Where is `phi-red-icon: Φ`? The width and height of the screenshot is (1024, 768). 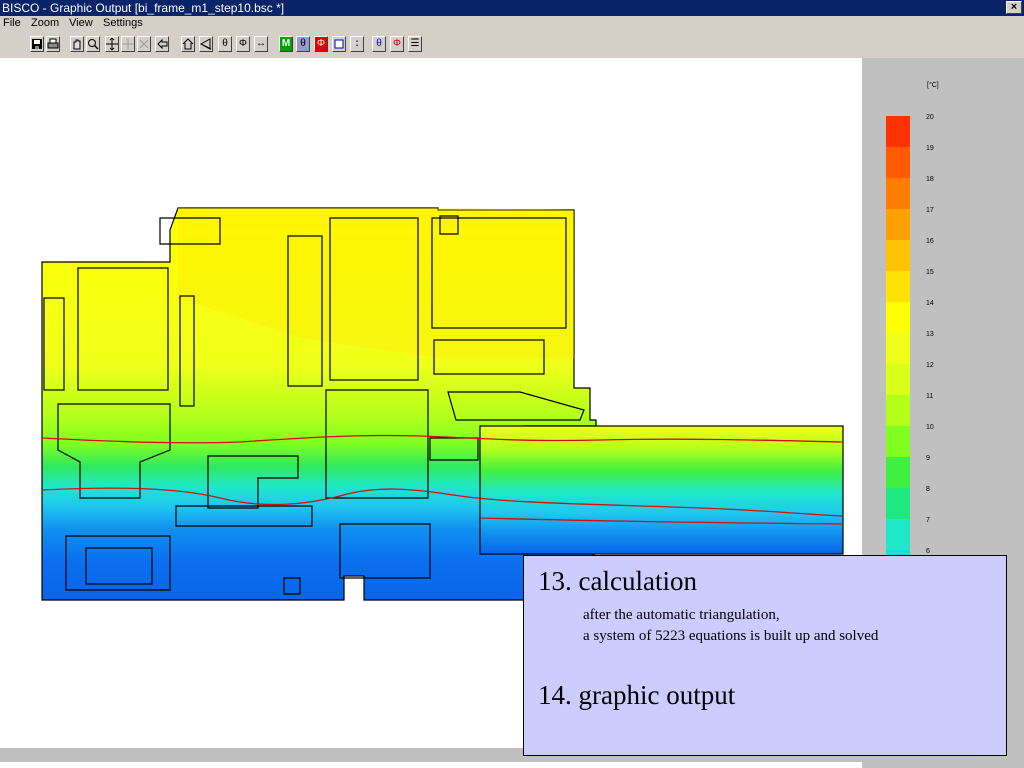
phi-red-icon: Φ is located at coordinates (321, 44).